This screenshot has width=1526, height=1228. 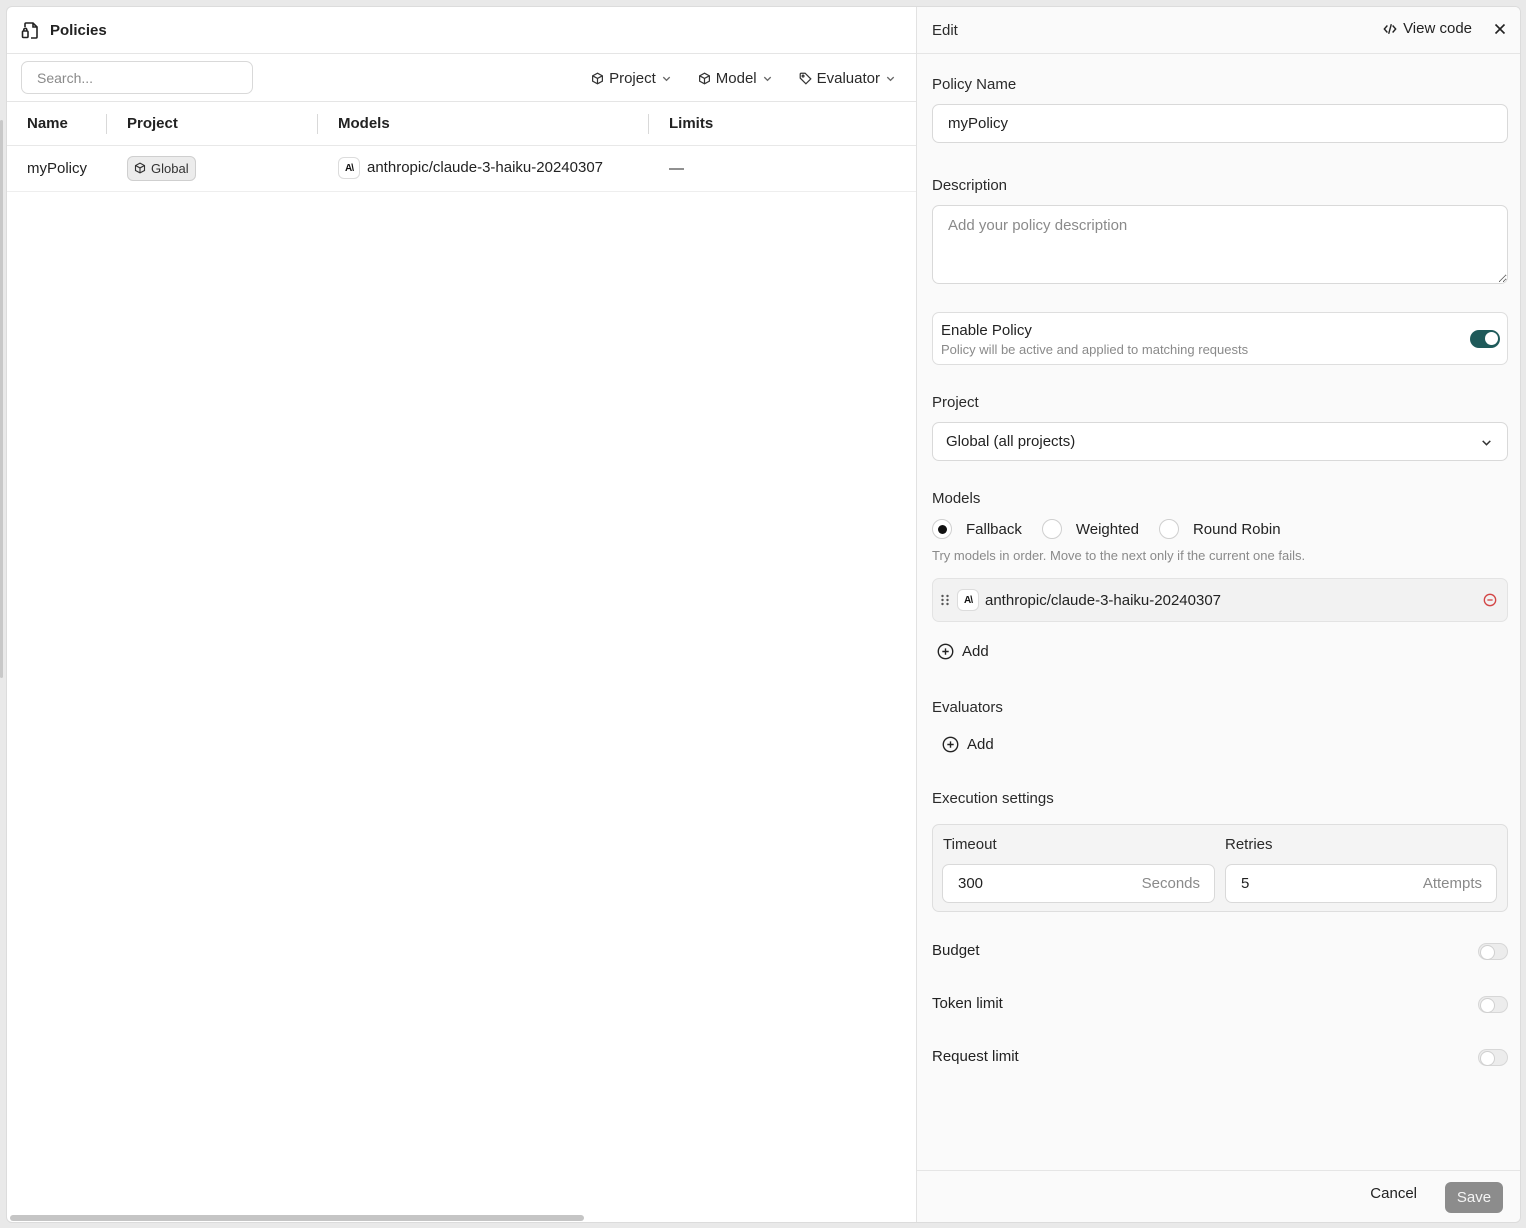 What do you see at coordinates (1485, 339) in the screenshot?
I see `enable-policy-toggle` at bounding box center [1485, 339].